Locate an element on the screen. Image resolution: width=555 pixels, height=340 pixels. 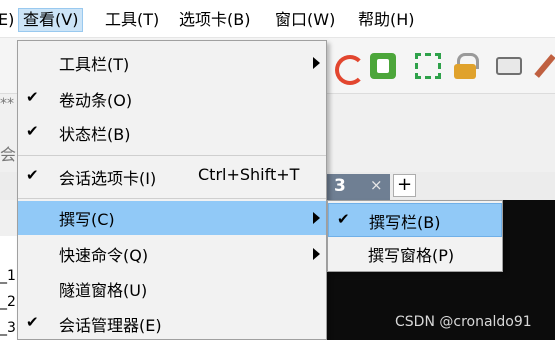
lock-icon is located at coordinates (465, 66).